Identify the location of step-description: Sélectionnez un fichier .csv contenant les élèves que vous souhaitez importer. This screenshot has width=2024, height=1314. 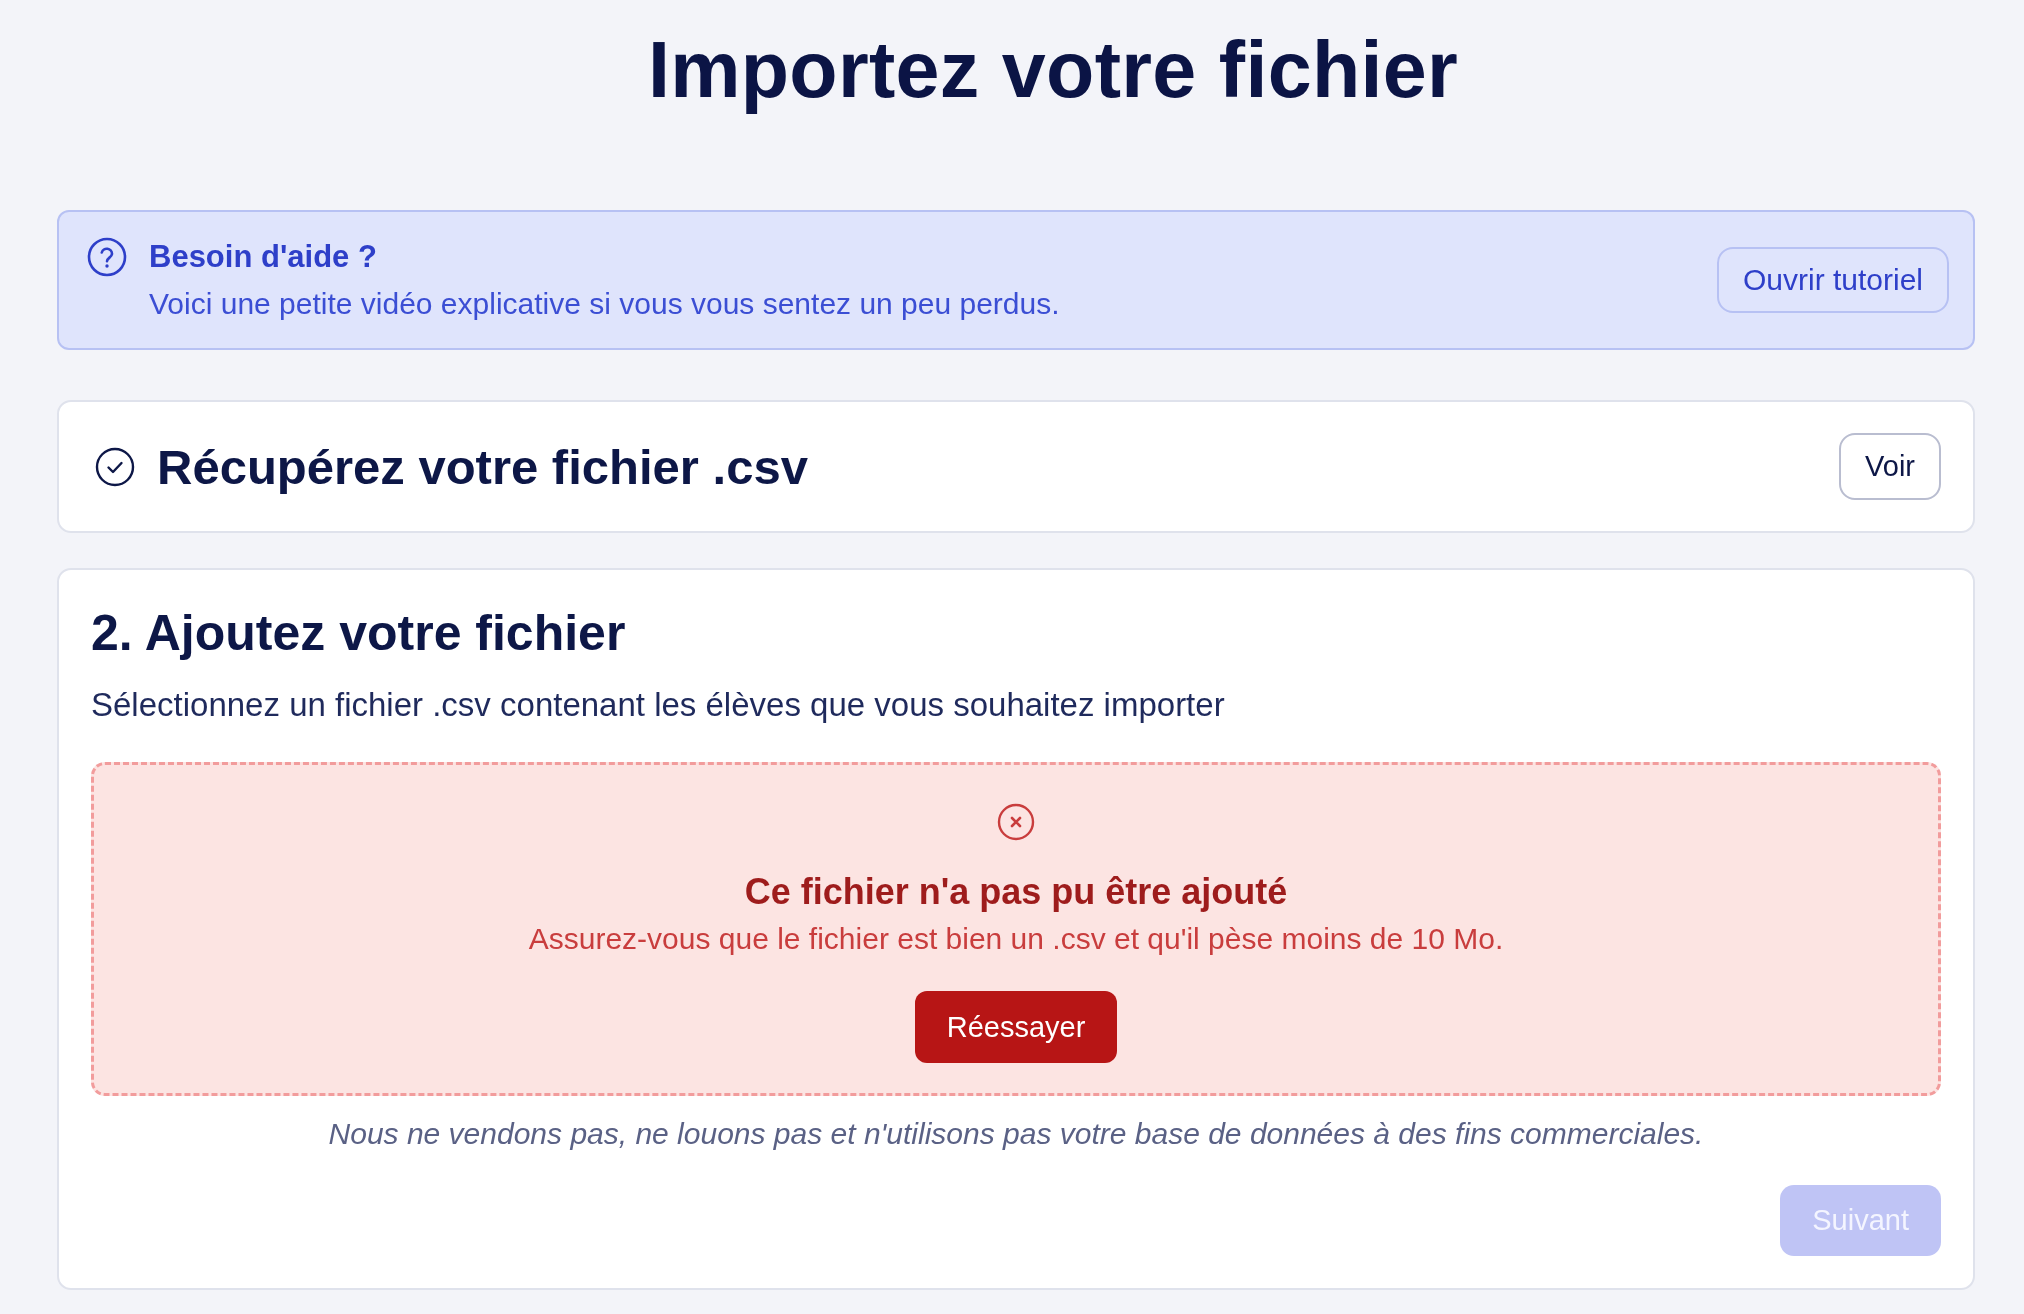
(658, 705).